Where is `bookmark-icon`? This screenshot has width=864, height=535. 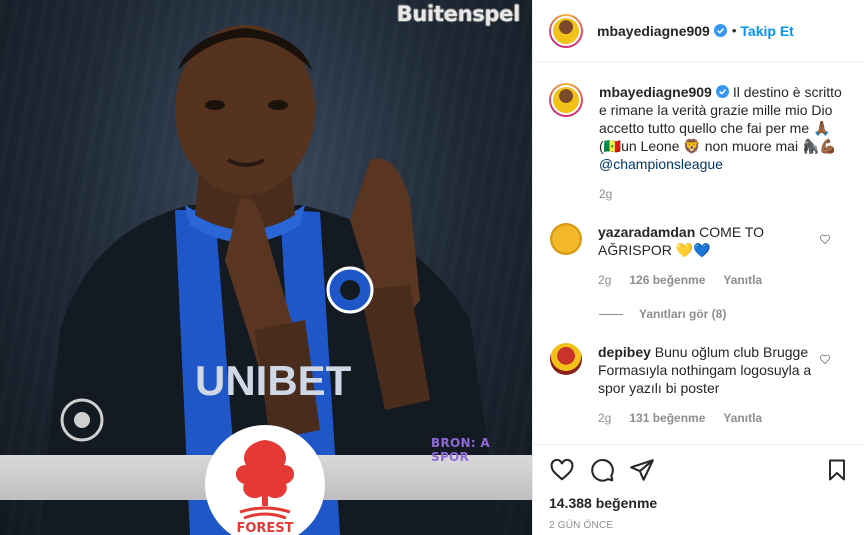
bookmark-icon is located at coordinates (837, 470).